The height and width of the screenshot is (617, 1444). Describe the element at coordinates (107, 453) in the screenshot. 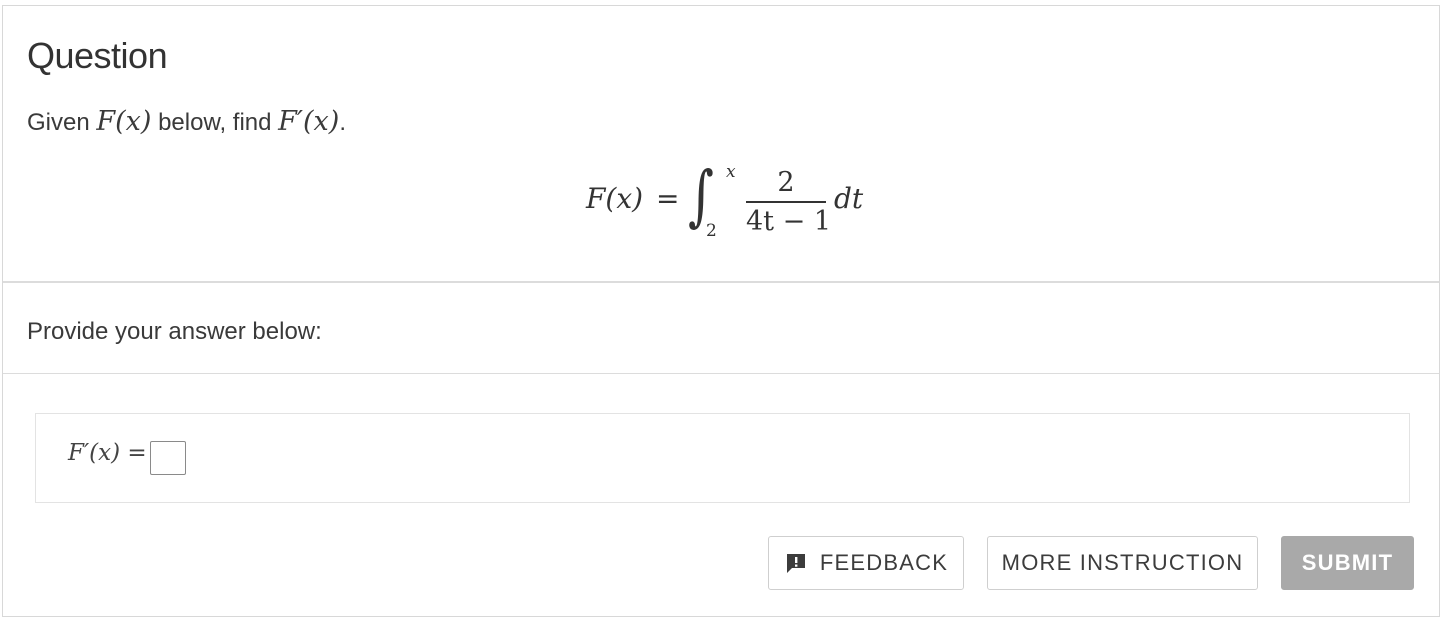

I see `answer-label: F′(x) =` at that location.